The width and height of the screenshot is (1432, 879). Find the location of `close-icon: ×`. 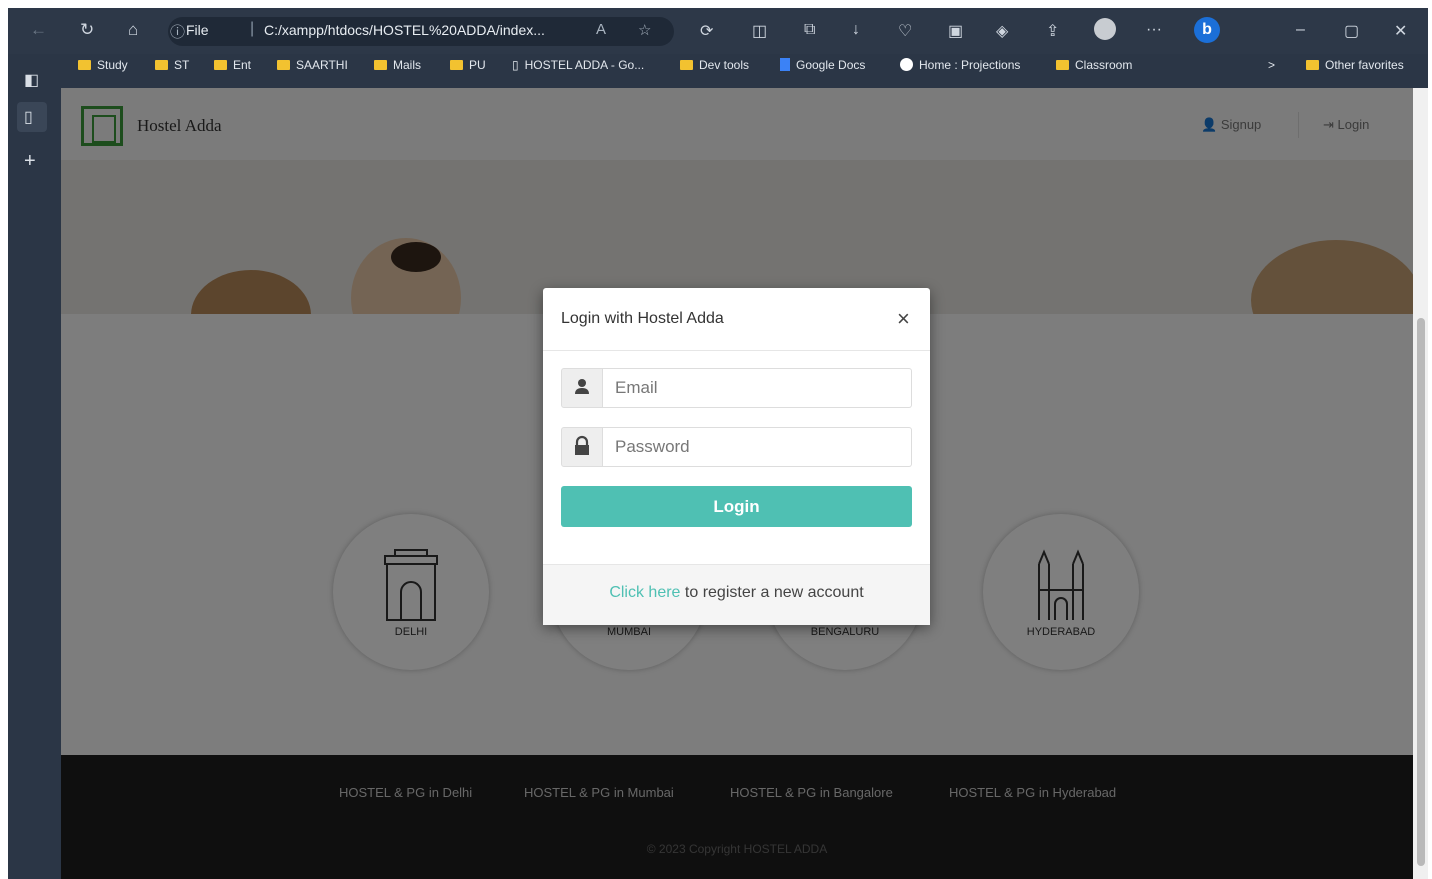

close-icon: × is located at coordinates (903, 319).